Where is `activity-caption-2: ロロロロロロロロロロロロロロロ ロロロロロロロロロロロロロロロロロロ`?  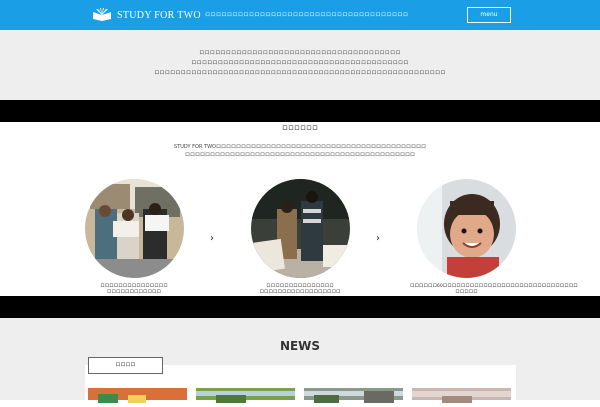 activity-caption-2: ロロロロロロロロロロロロロロロ ロロロロロロロロロロロロロロロロロロ is located at coordinates (300, 290).